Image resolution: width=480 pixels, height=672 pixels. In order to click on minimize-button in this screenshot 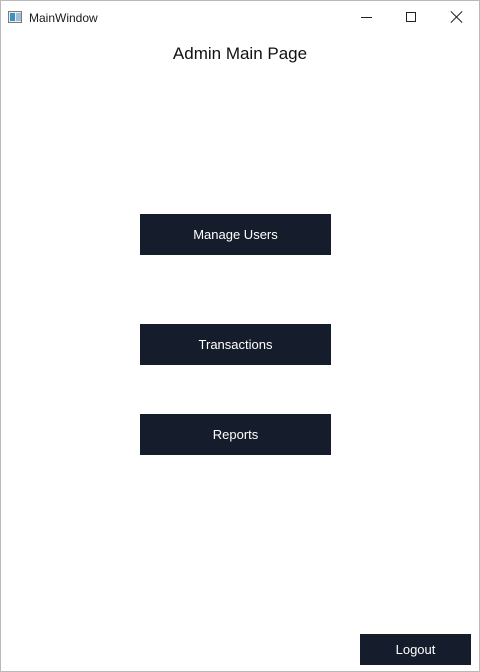, I will do `click(367, 17)`.